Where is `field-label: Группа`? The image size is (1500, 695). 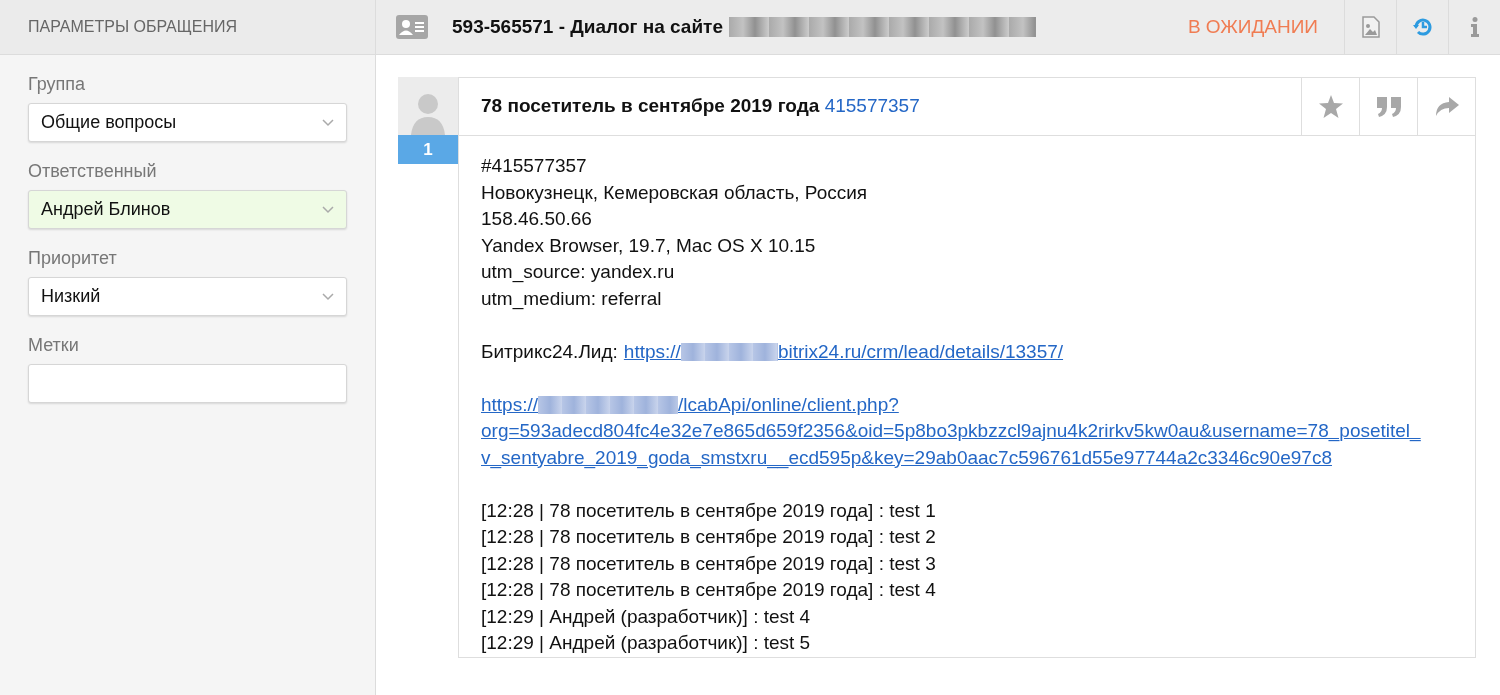
field-label: Группа is located at coordinates (57, 84).